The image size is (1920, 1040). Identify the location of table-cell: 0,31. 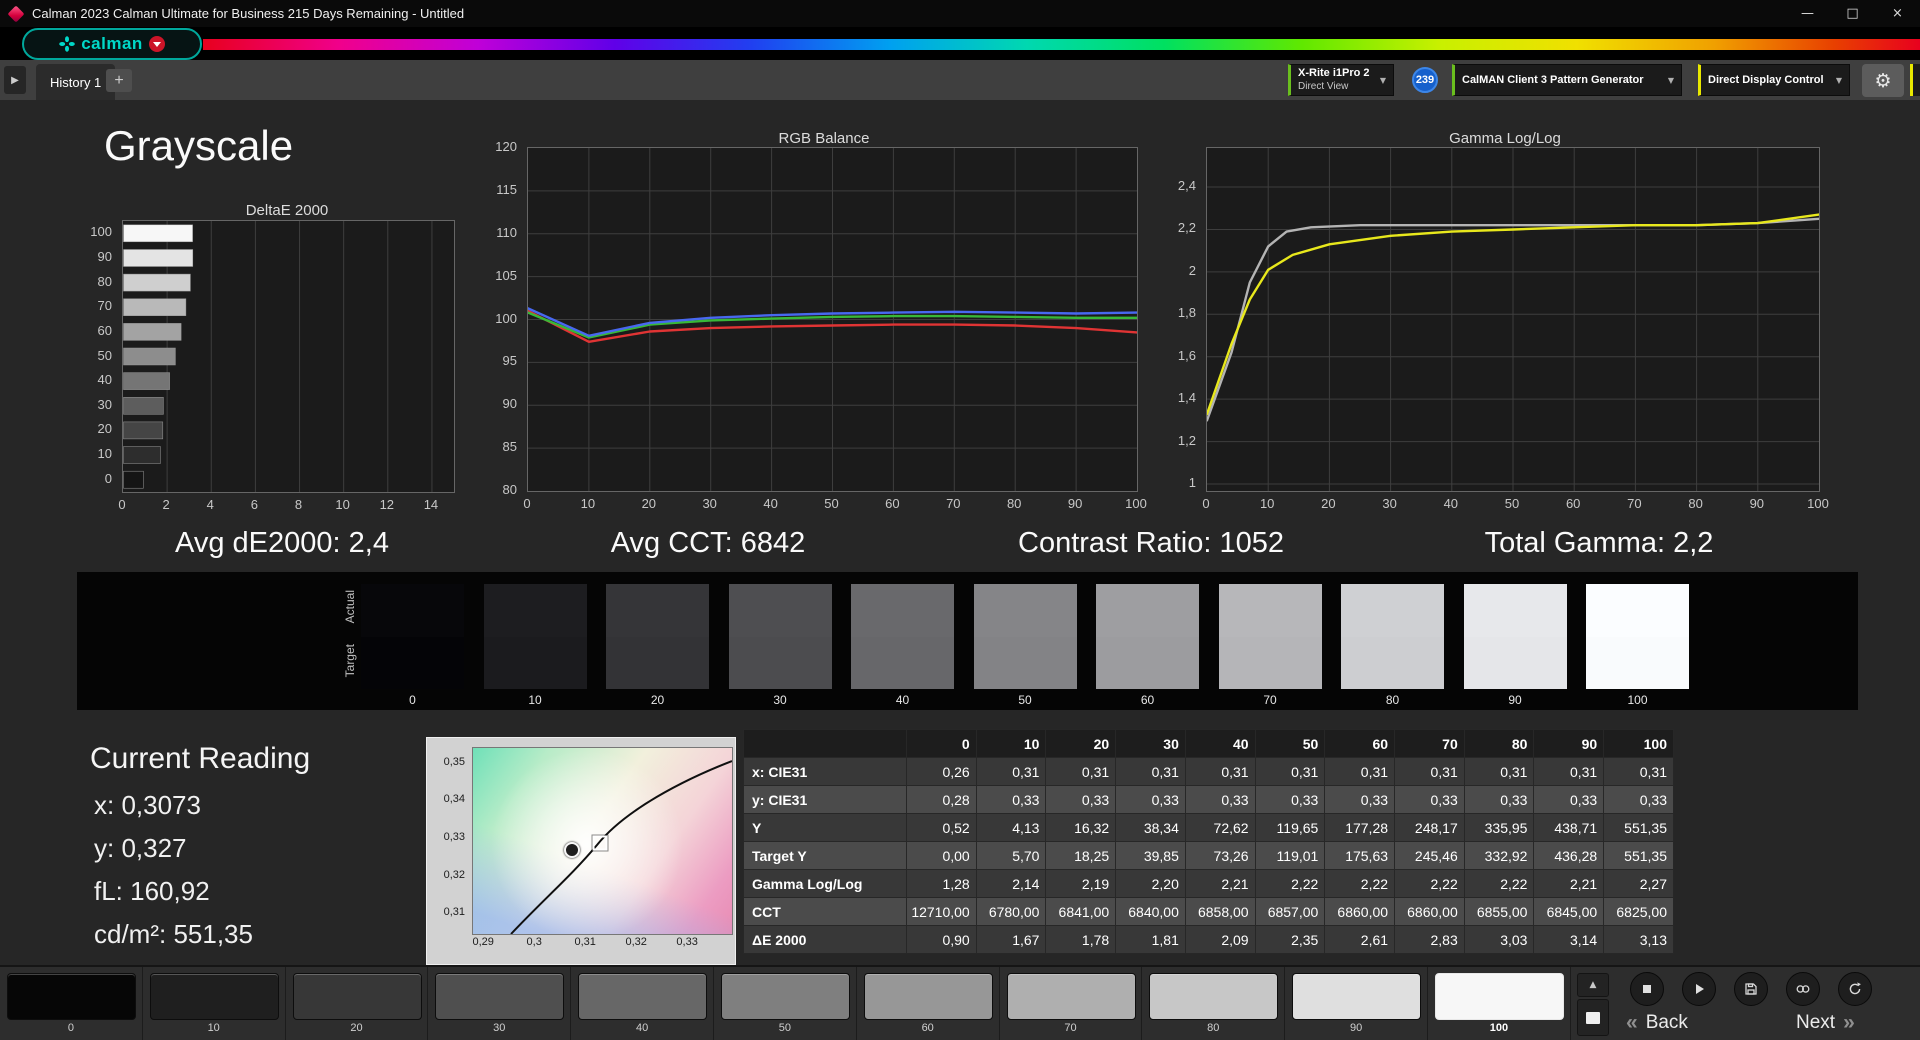
(1220, 771).